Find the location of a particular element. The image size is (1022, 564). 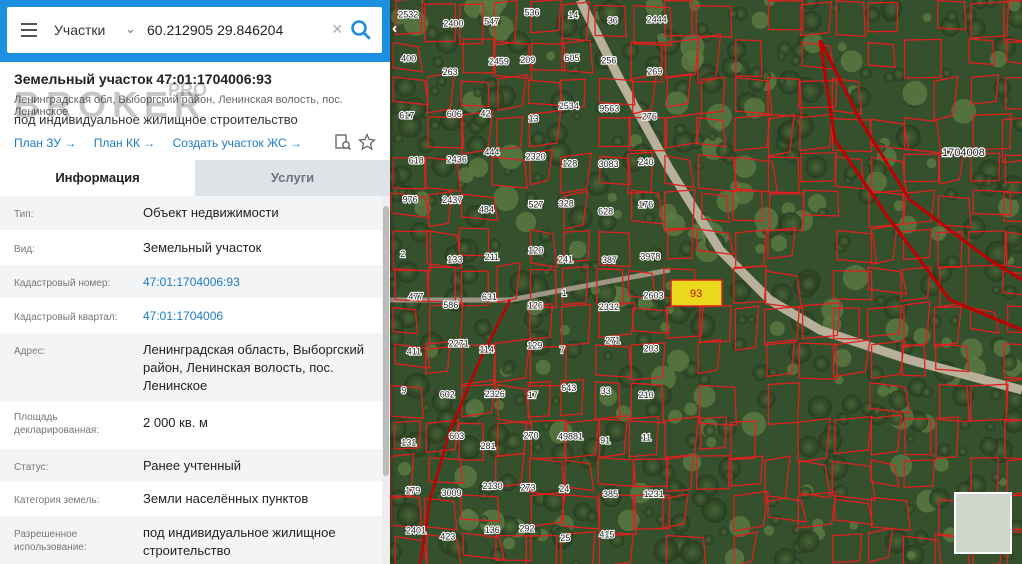

parcel-number-label: 618 is located at coordinates (416, 160).